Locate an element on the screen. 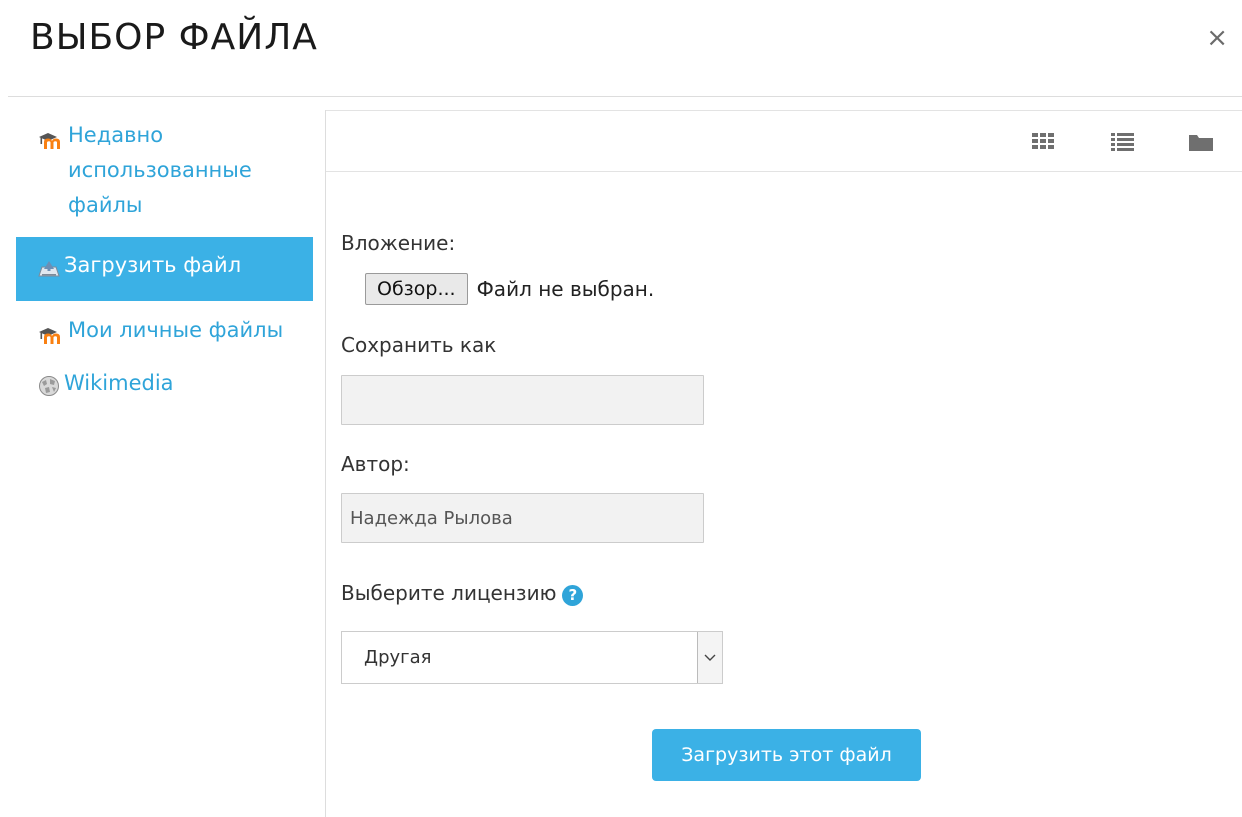  grid-view-icon is located at coordinates (1044, 142).